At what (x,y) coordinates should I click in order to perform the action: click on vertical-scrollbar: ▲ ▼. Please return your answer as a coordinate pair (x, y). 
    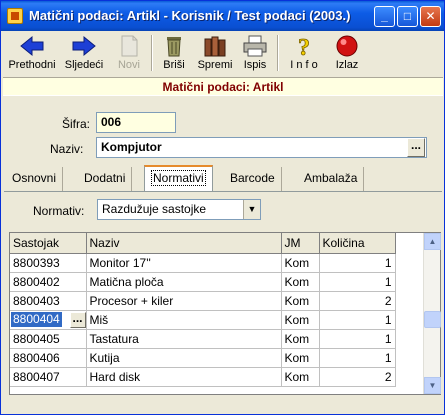
    Looking at the image, I should click on (432, 313).